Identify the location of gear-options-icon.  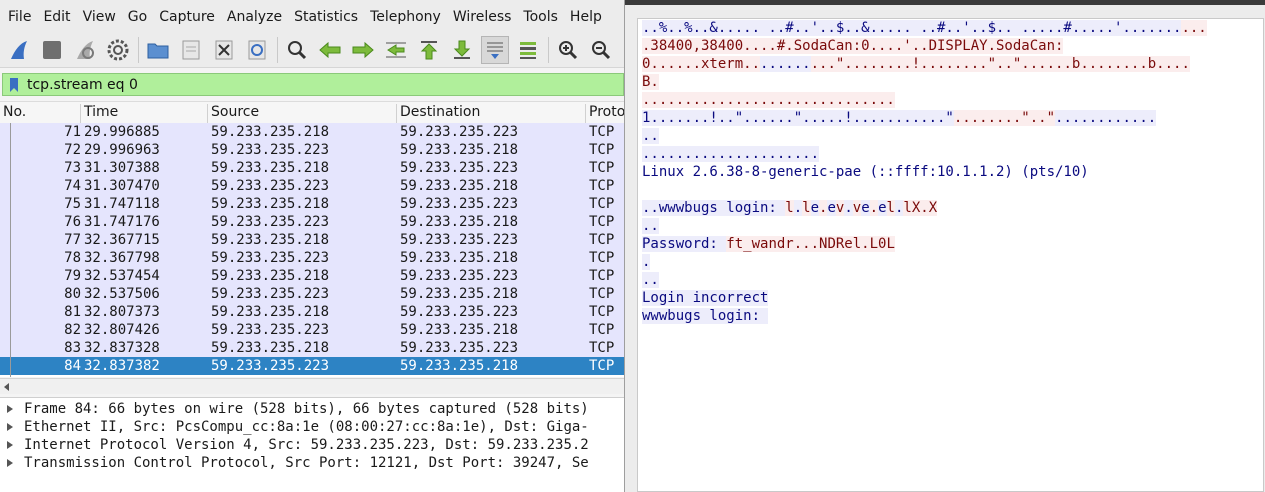
(118, 50).